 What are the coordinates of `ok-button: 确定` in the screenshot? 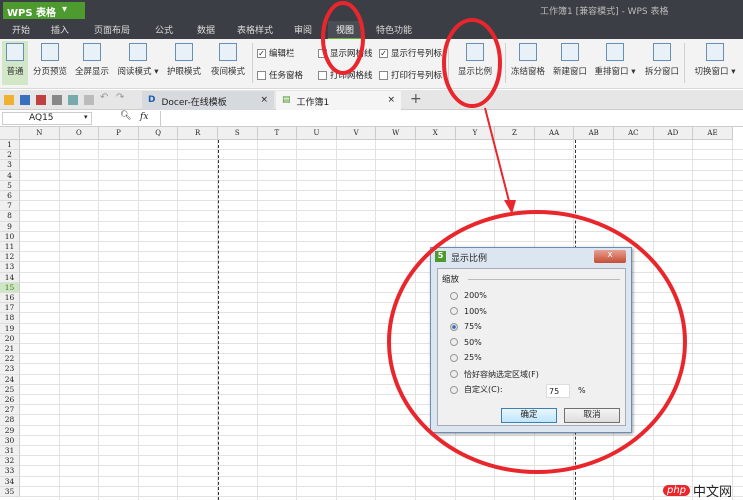 It's located at (529, 415).